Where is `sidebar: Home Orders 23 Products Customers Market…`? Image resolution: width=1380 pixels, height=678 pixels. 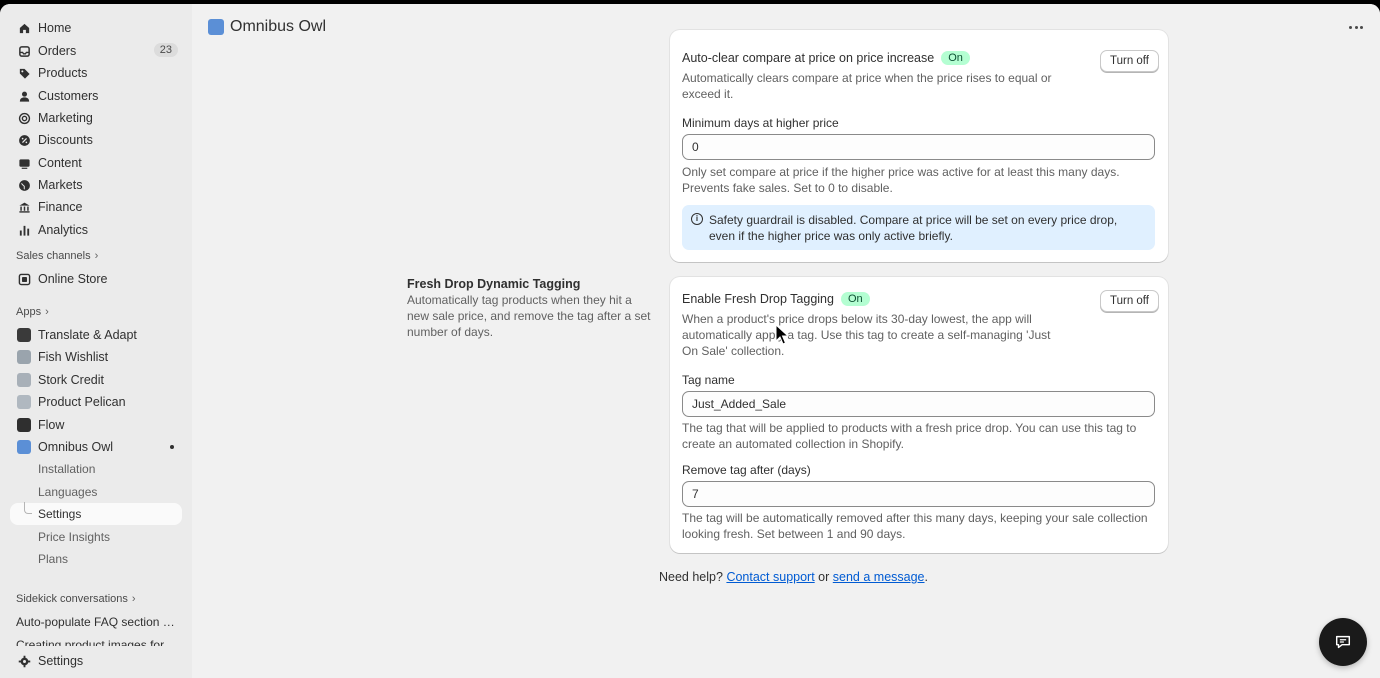 sidebar: Home Orders 23 Products Customers Market… is located at coordinates (96, 341).